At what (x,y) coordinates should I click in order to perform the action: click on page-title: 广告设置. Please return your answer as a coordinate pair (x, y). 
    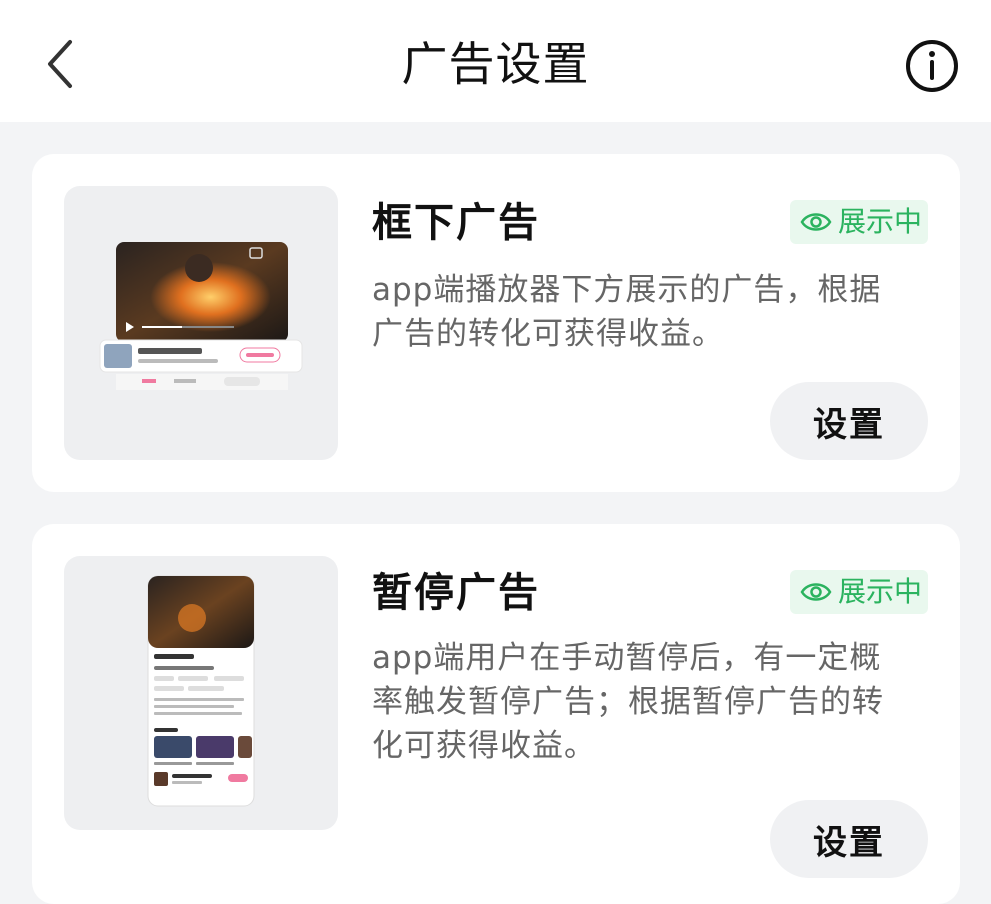
    Looking at the image, I should click on (495, 64).